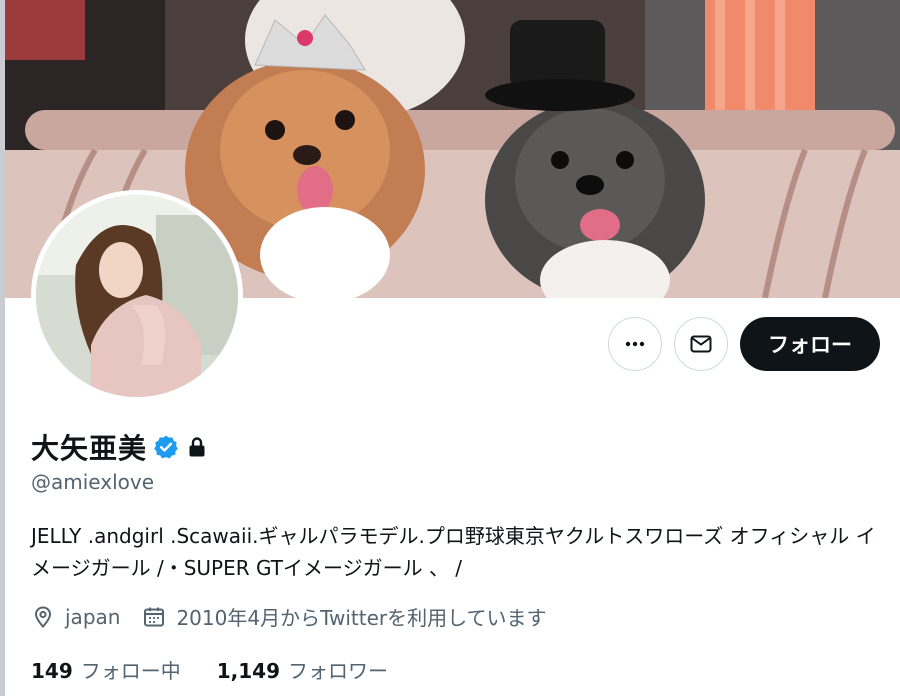 This screenshot has height=696, width=900. Describe the element at coordinates (166, 447) in the screenshot. I see `verified-badge-icon` at that location.